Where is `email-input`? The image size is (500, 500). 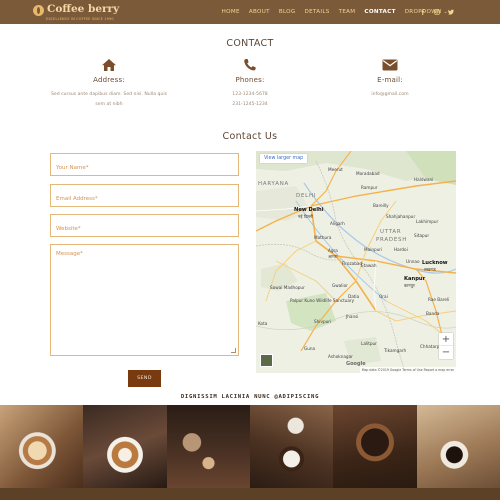 email-input is located at coordinates (144, 199).